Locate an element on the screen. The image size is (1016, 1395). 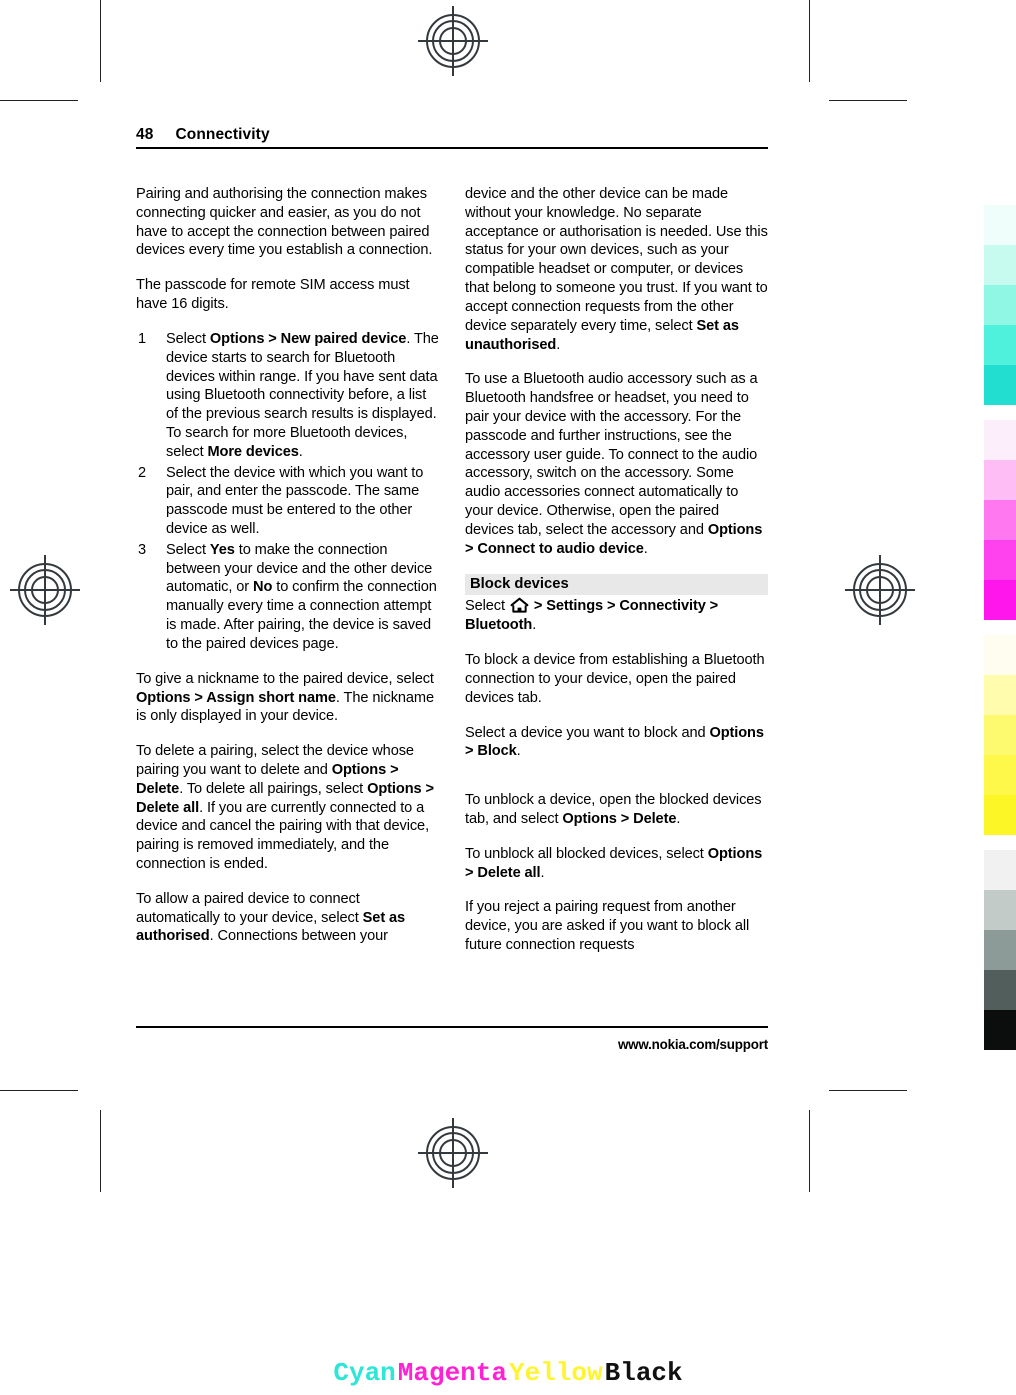
emphasis-text: Options > Block is located at coordinates (614, 742).